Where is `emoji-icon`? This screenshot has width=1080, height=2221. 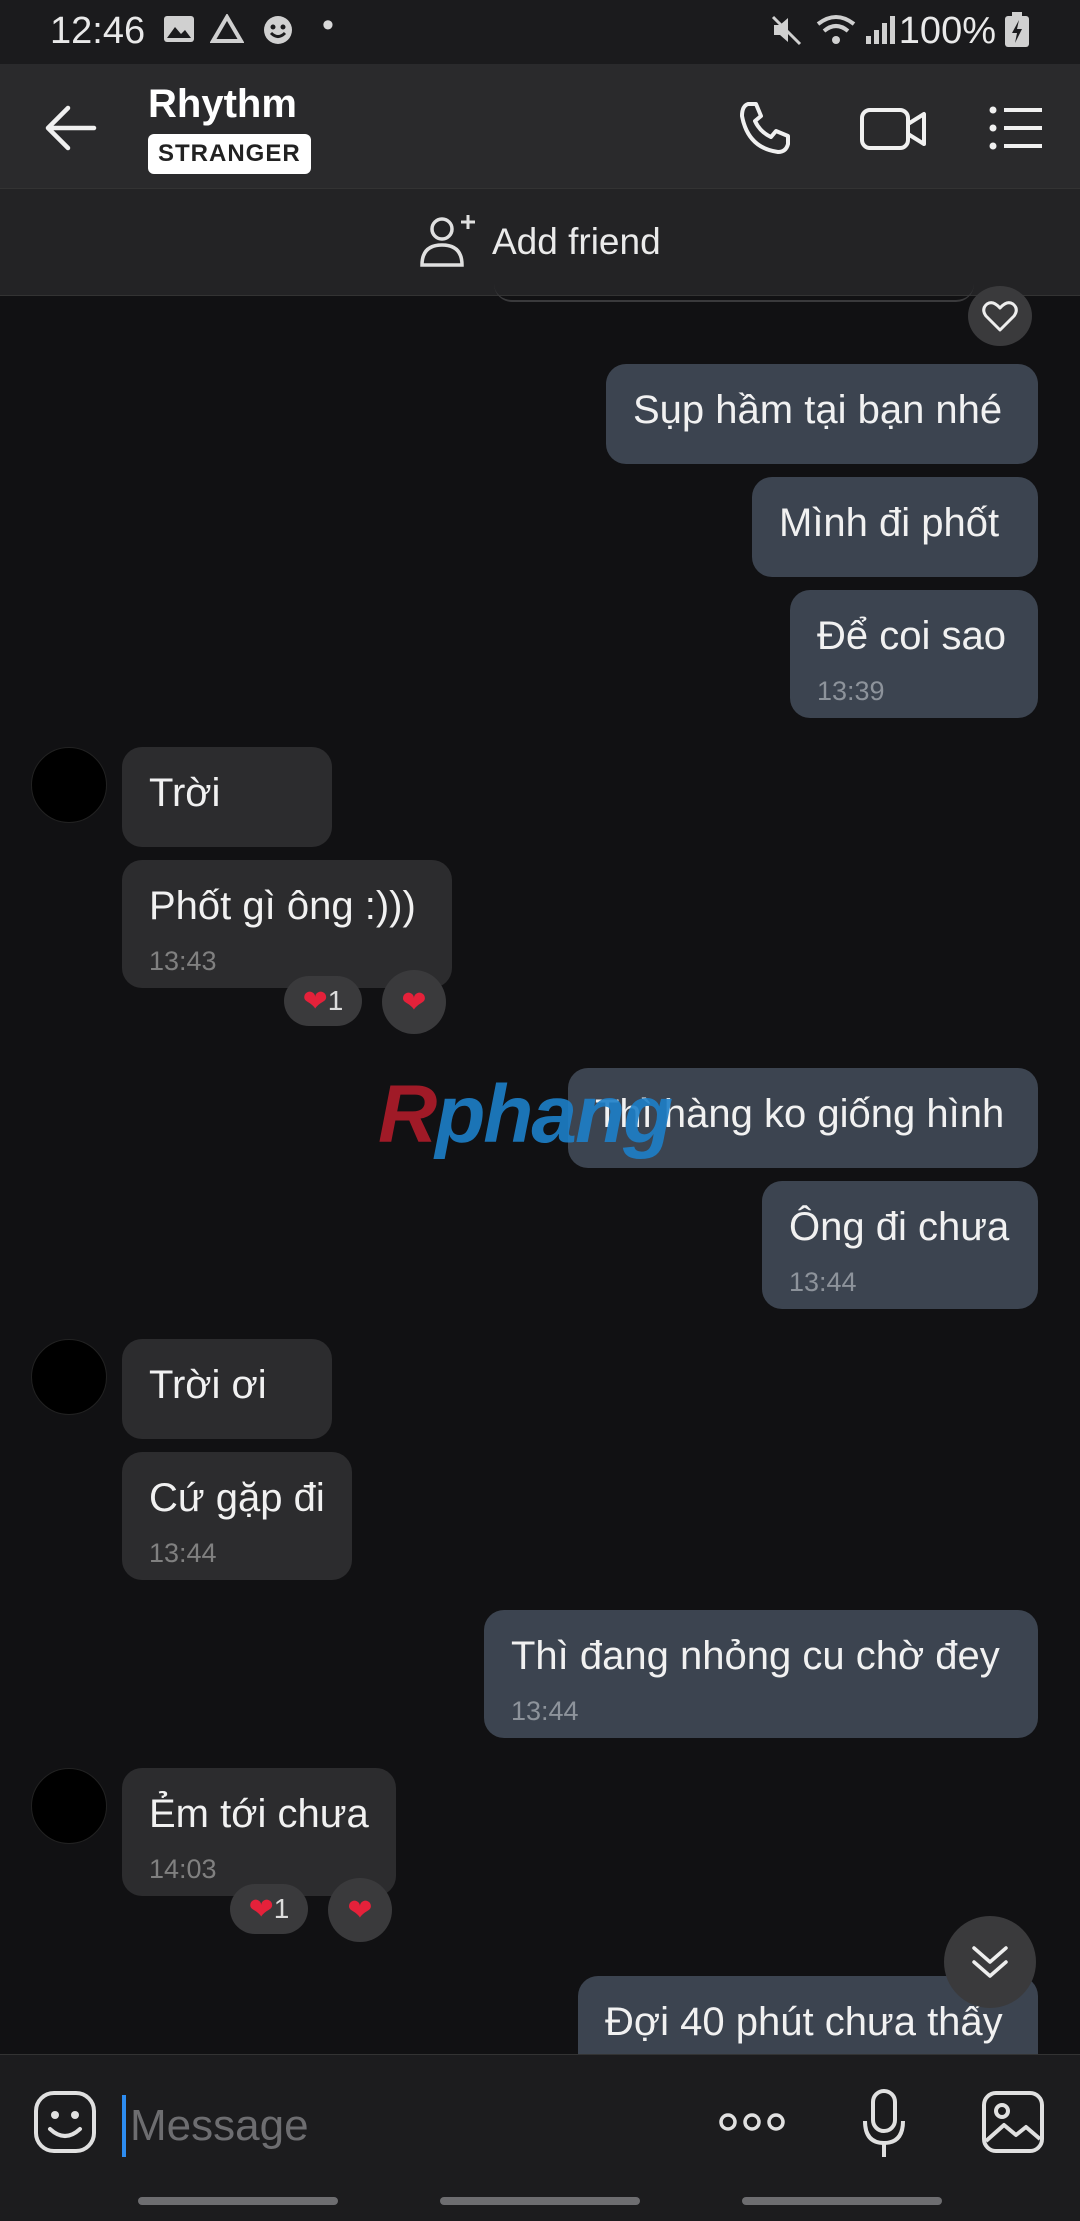
emoji-icon is located at coordinates (278, 34).